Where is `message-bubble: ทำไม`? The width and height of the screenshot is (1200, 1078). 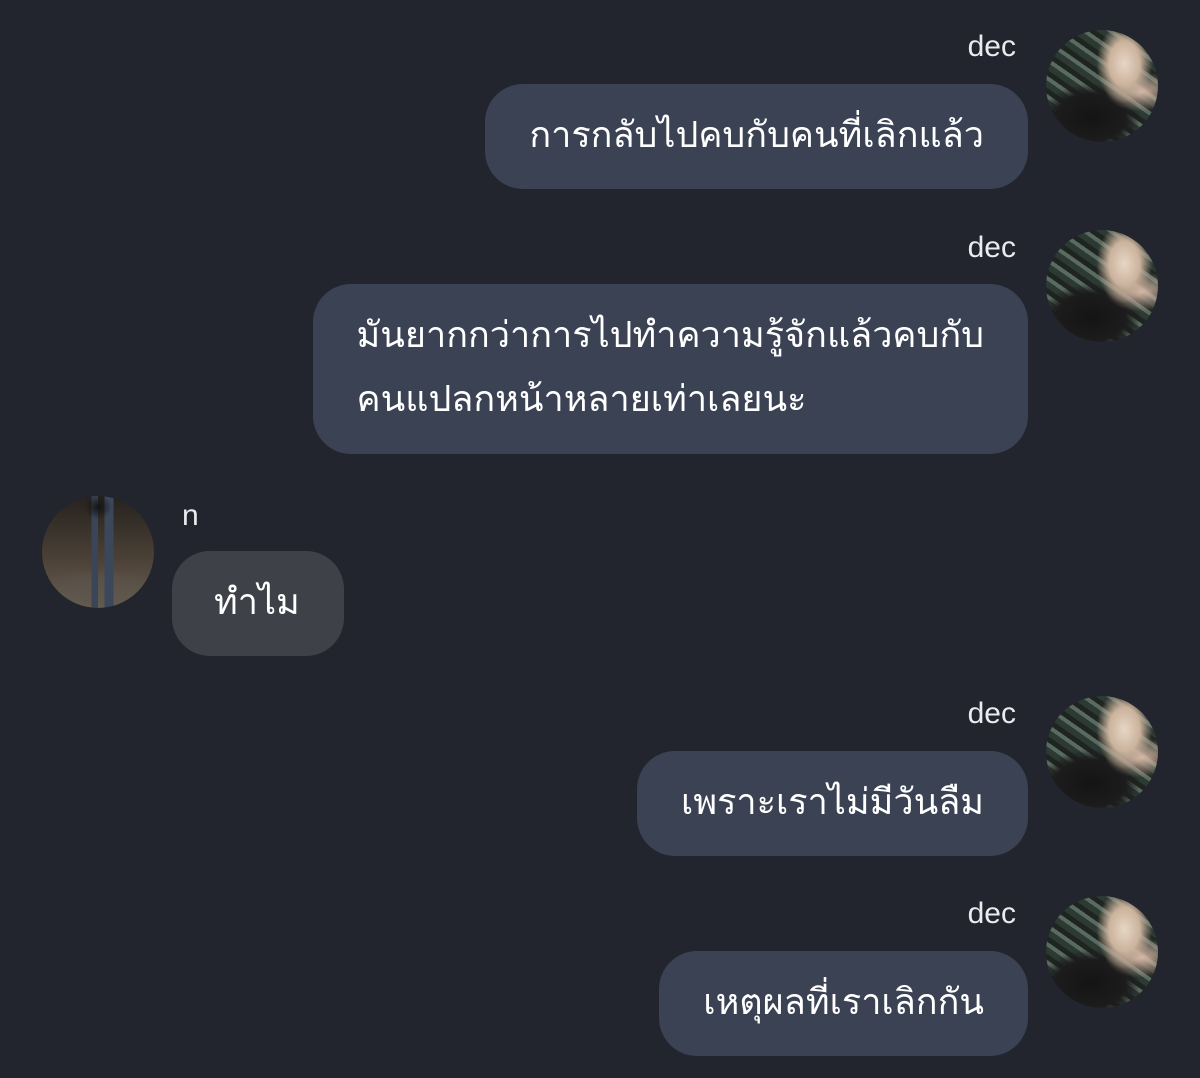
message-bubble: ทำไม is located at coordinates (258, 603).